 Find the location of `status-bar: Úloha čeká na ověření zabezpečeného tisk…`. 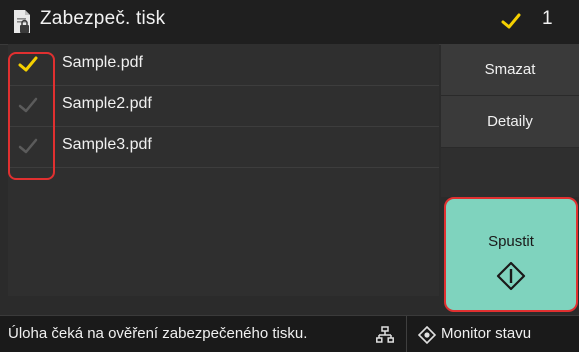

status-bar: Úloha čeká na ověření zabezpečeného tisk… is located at coordinates (289, 333).